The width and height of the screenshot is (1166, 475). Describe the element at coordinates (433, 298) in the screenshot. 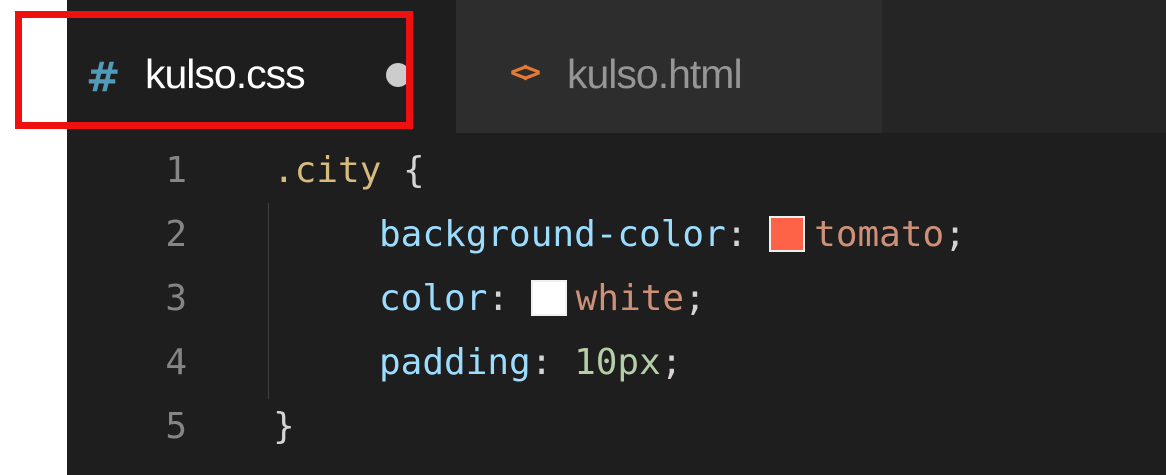

I see `css-property: color` at that location.